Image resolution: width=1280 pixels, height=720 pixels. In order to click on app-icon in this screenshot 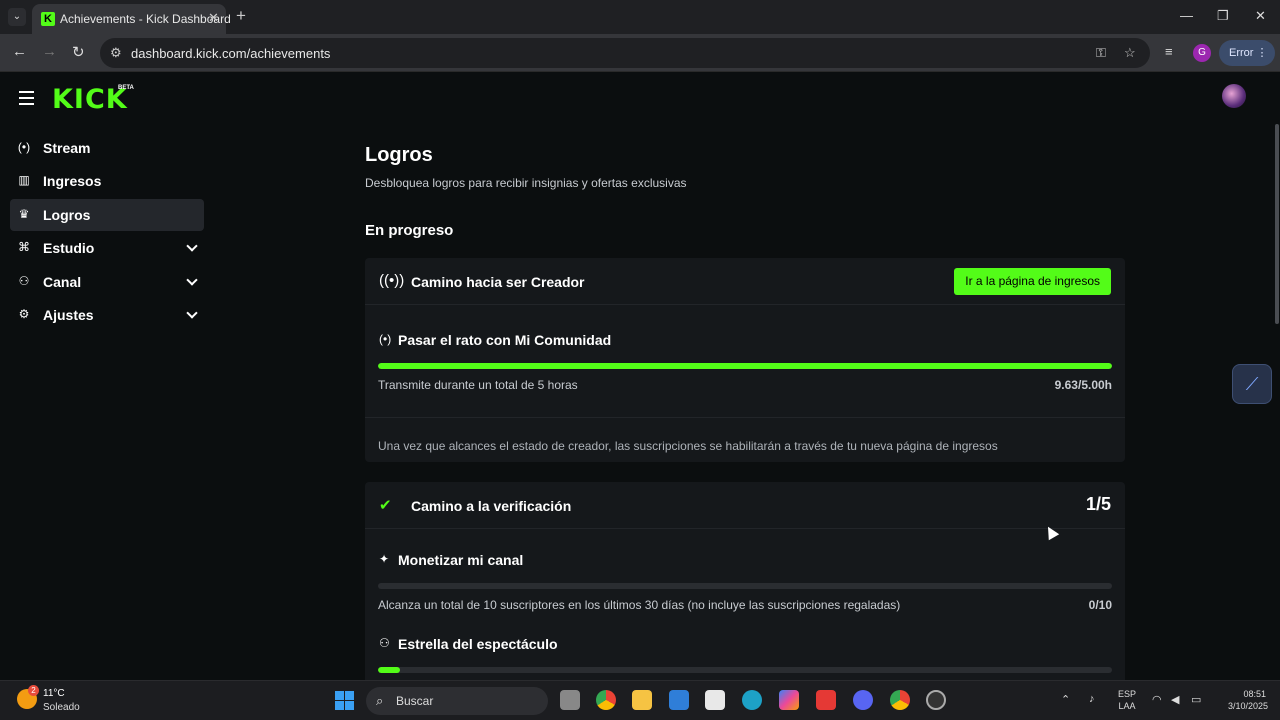, I will do `click(936, 700)`.